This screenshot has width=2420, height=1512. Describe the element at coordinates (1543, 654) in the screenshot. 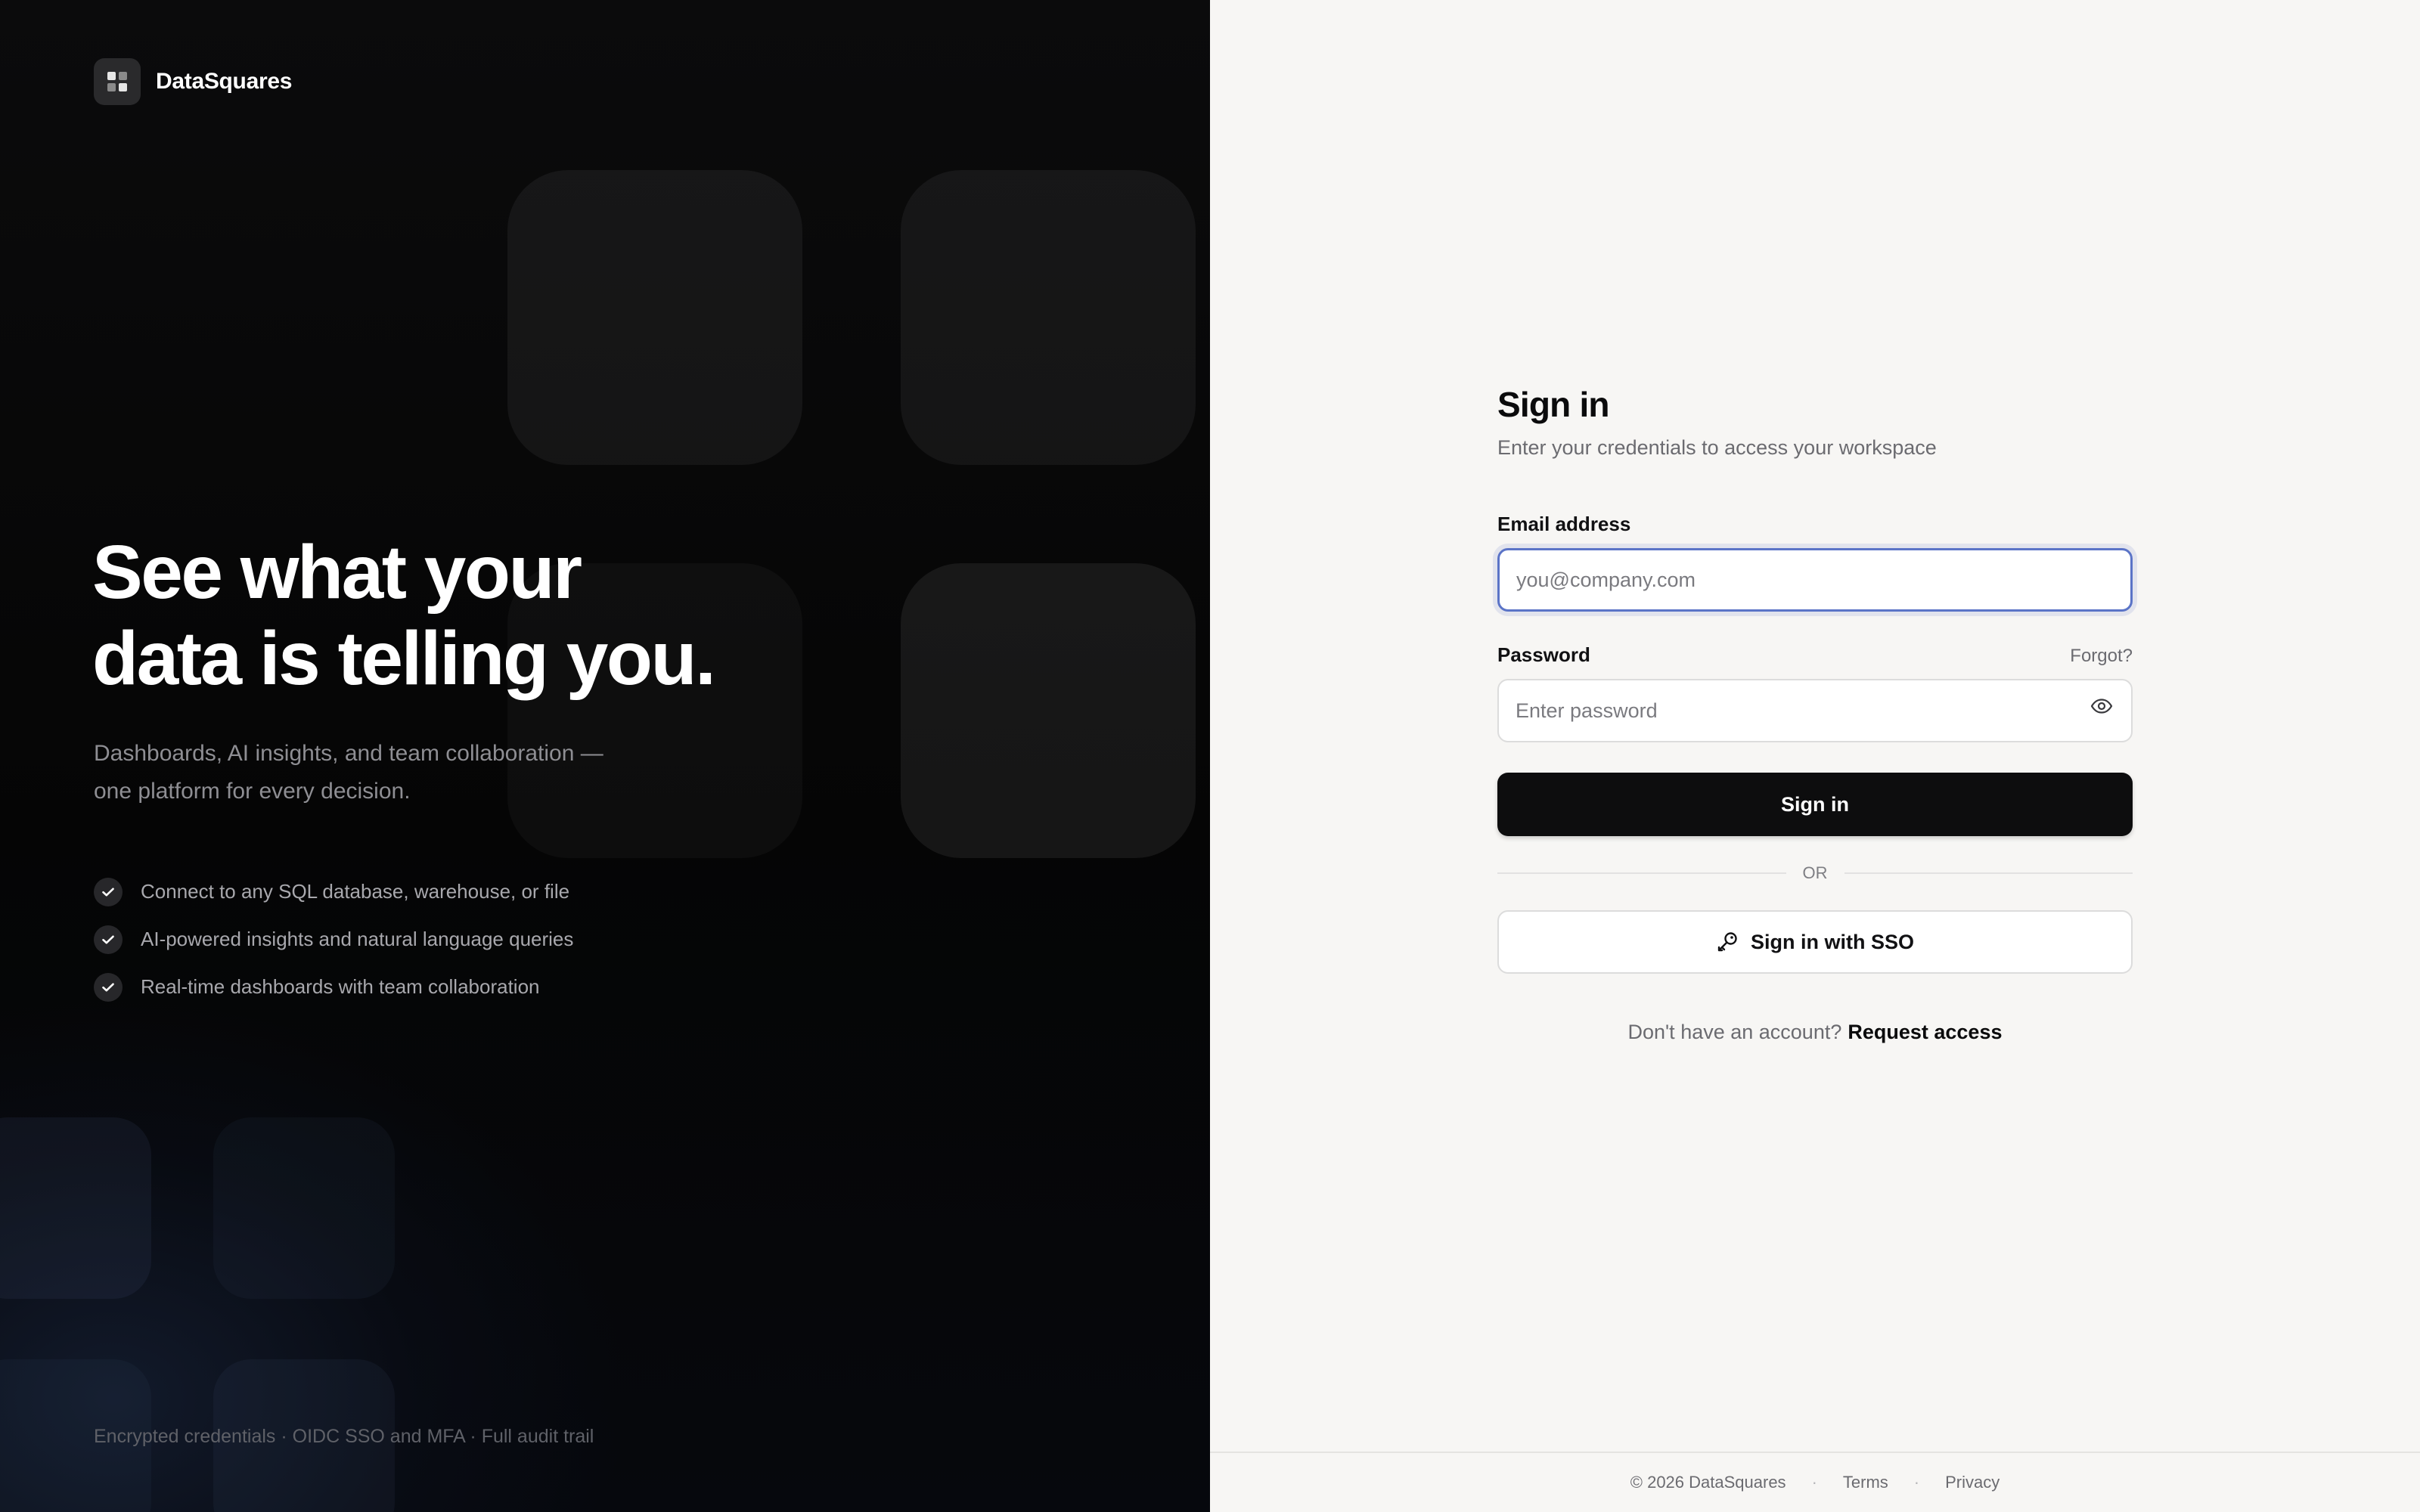

I see `password-label: Password` at that location.